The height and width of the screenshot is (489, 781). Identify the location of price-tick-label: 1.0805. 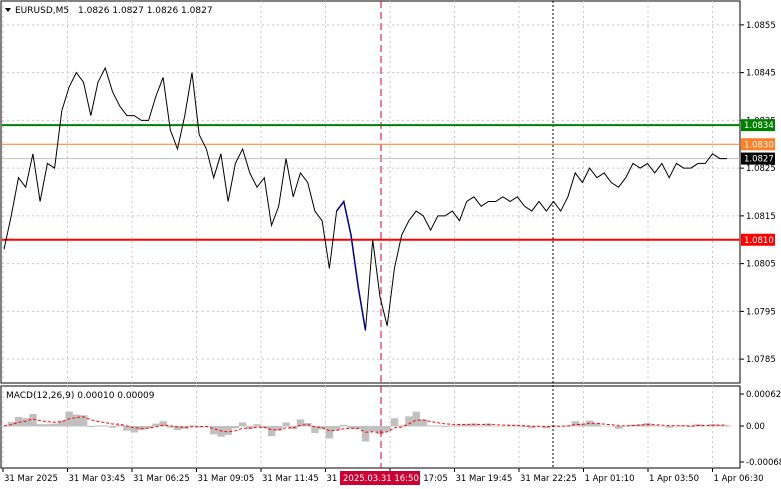
(761, 265).